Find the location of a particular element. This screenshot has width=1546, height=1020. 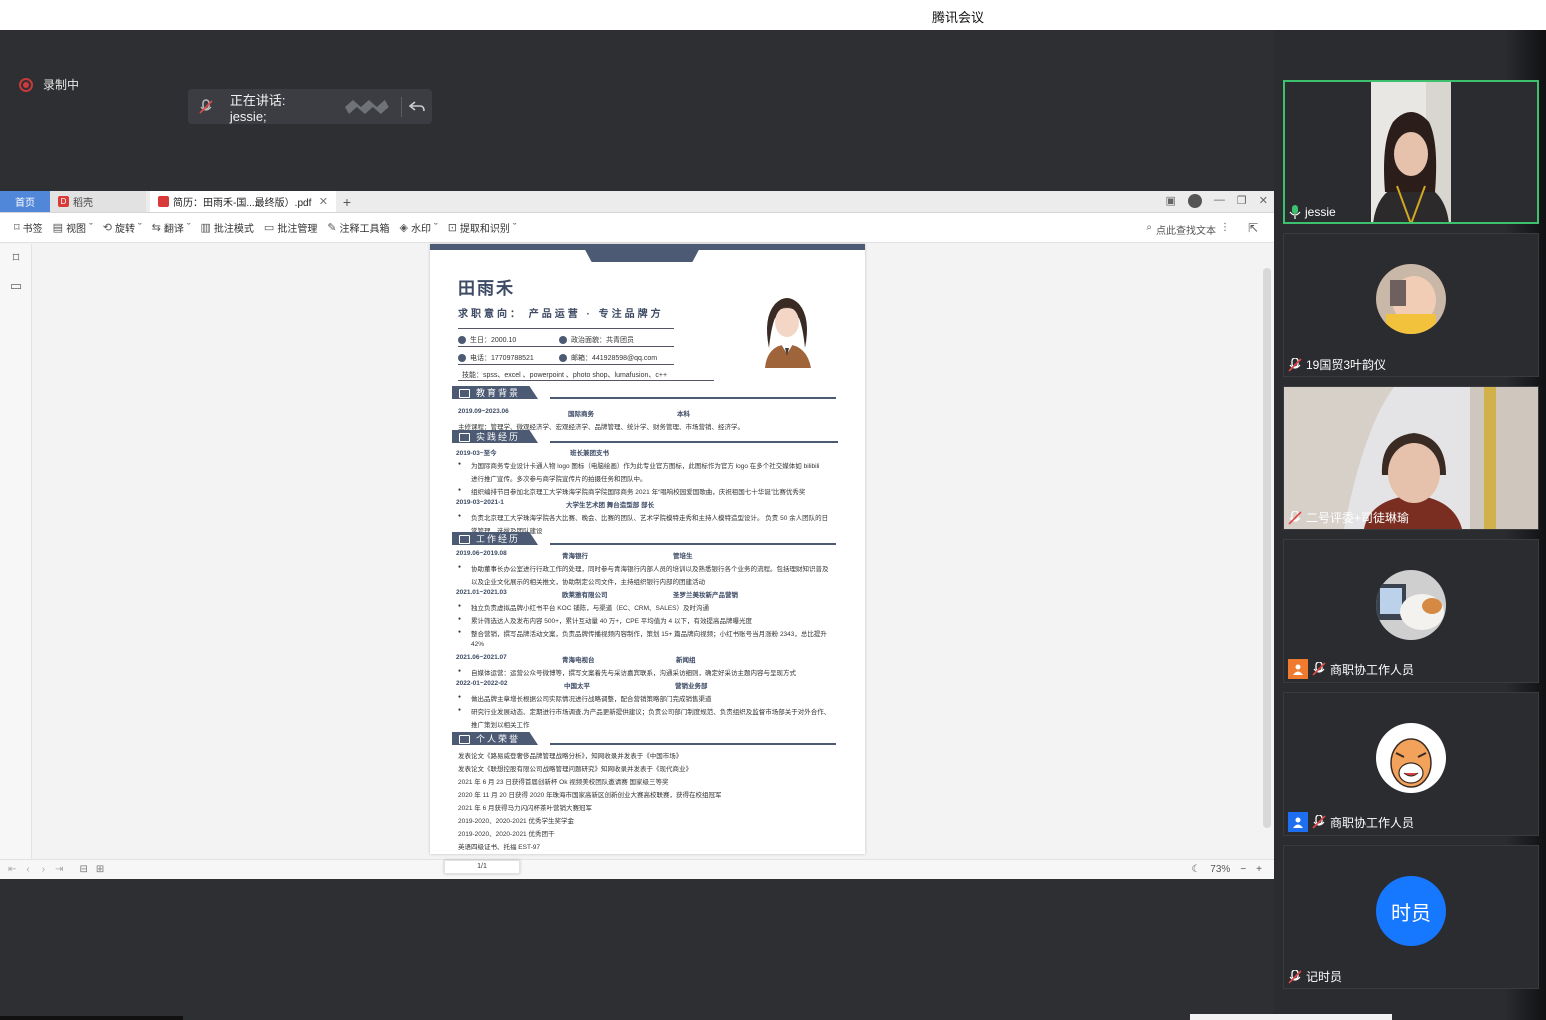

zoom-in-icon: + is located at coordinates (1259, 869).